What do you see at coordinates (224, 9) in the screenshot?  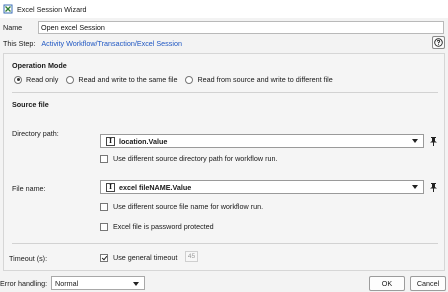 I see `title-bar: Excel Session Wizard` at bounding box center [224, 9].